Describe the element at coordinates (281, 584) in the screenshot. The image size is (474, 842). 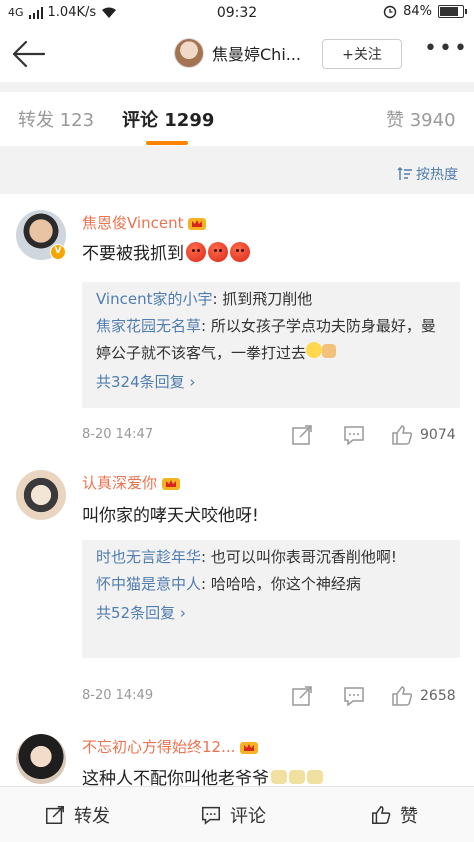
I see `reply-text: : 哈哈哈，你这个神经病` at that location.